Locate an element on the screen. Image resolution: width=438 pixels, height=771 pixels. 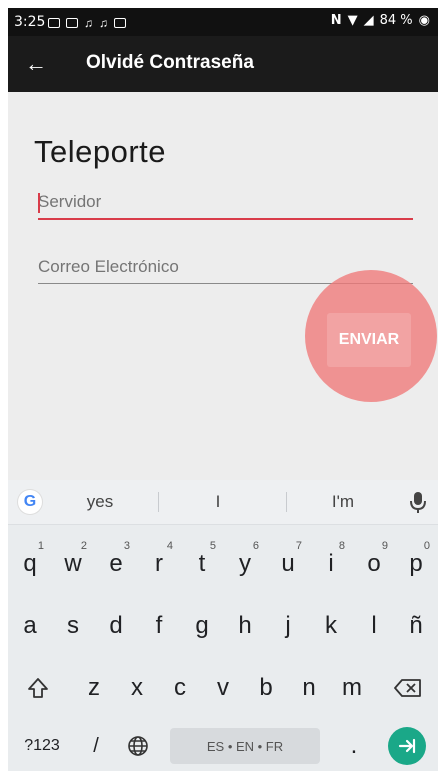
key-label: r is located at coordinates (159, 563).